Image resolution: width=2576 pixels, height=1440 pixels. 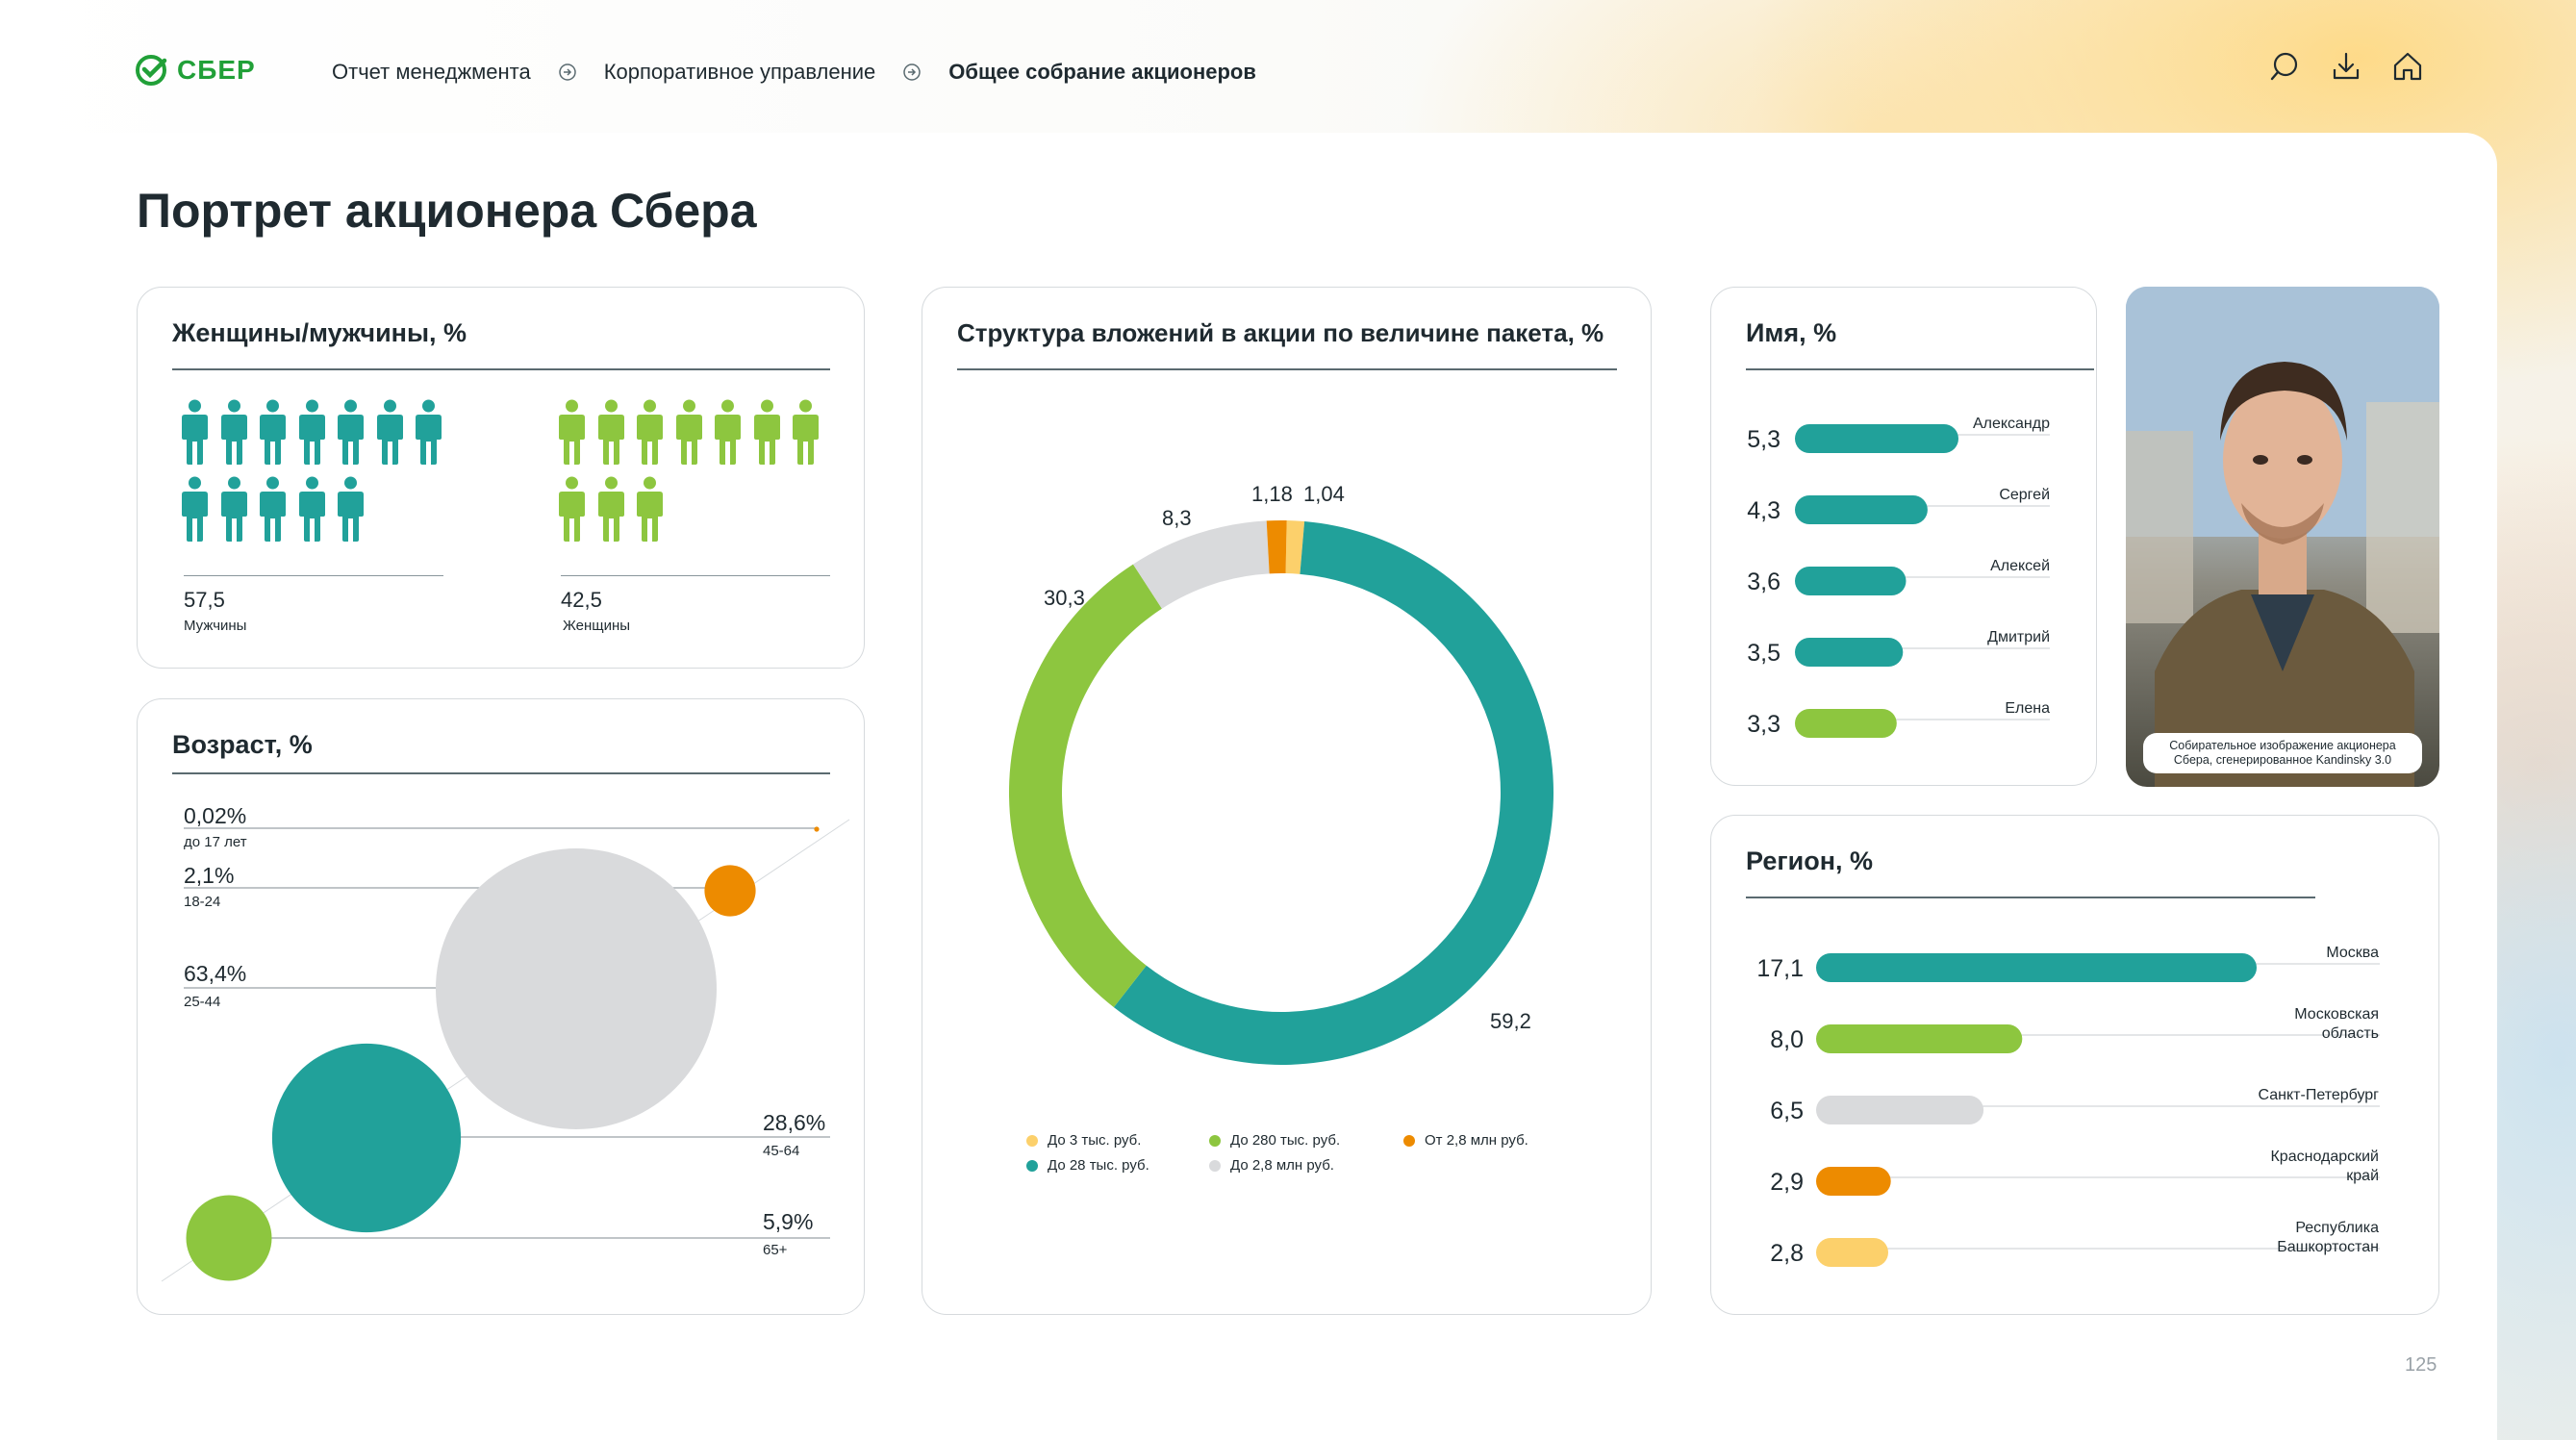 I want to click on legend-item: От 2,8 млн руб., so click(x=1466, y=1140).